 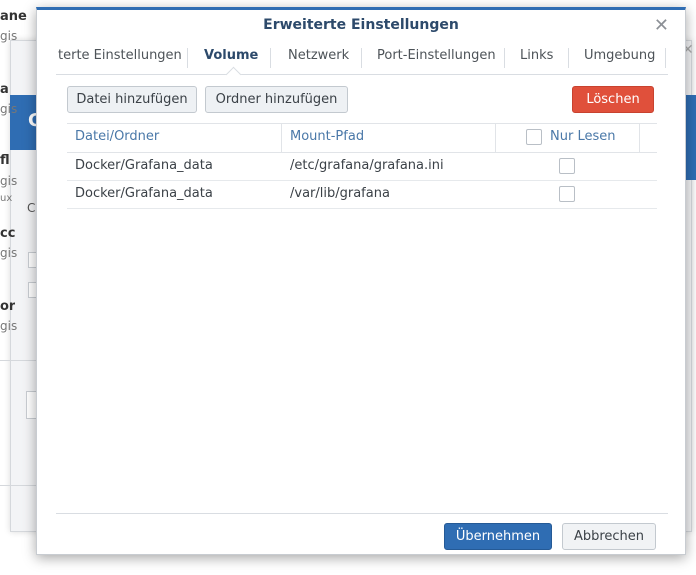 What do you see at coordinates (362, 513) in the screenshot?
I see `footer-divider` at bounding box center [362, 513].